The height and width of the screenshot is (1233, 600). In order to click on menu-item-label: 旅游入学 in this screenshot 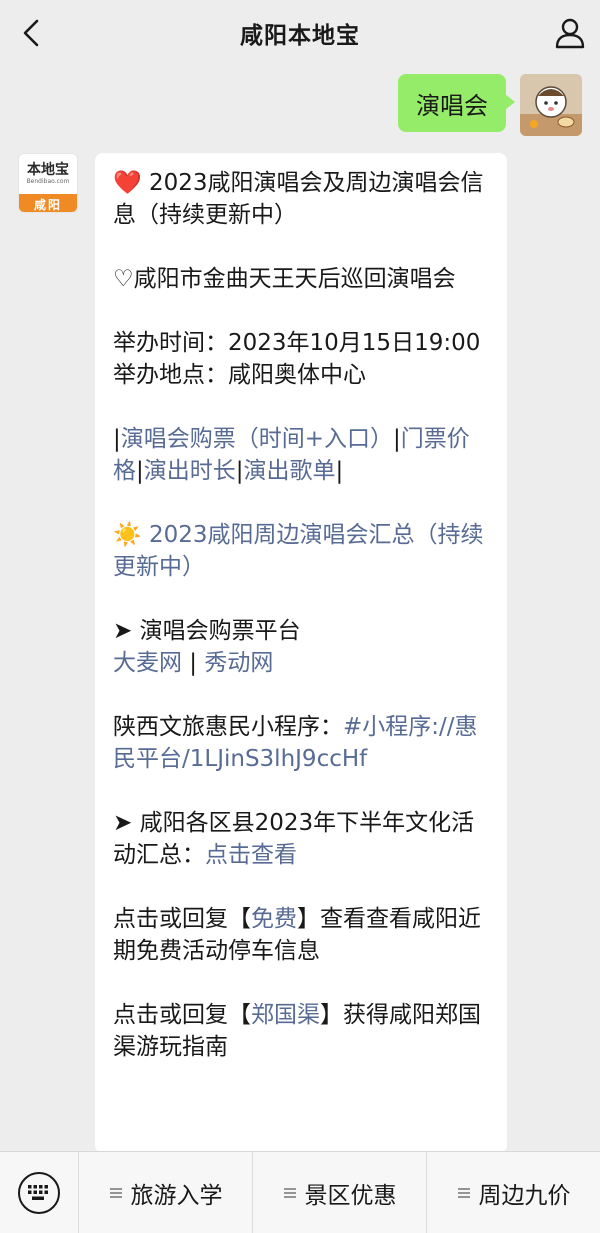, I will do `click(176, 1195)`.